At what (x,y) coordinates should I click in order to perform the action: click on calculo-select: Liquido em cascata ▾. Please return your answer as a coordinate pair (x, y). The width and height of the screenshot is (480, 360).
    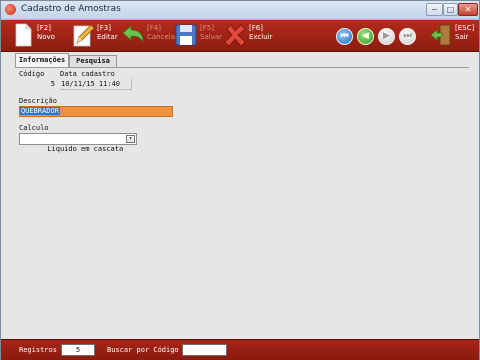
    Looking at the image, I should click on (78, 143).